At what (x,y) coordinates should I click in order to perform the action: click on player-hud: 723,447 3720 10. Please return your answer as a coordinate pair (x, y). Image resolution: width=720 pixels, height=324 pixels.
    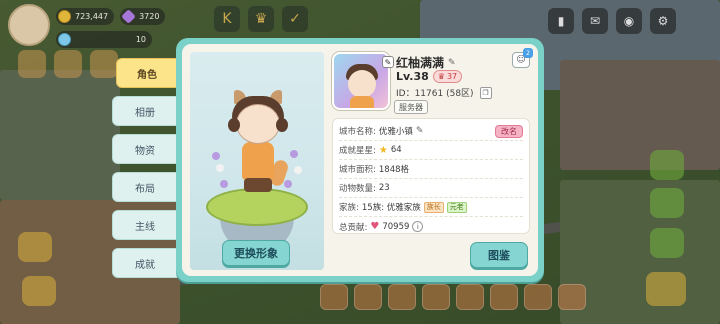
    Looking at the image, I should click on (87, 26).